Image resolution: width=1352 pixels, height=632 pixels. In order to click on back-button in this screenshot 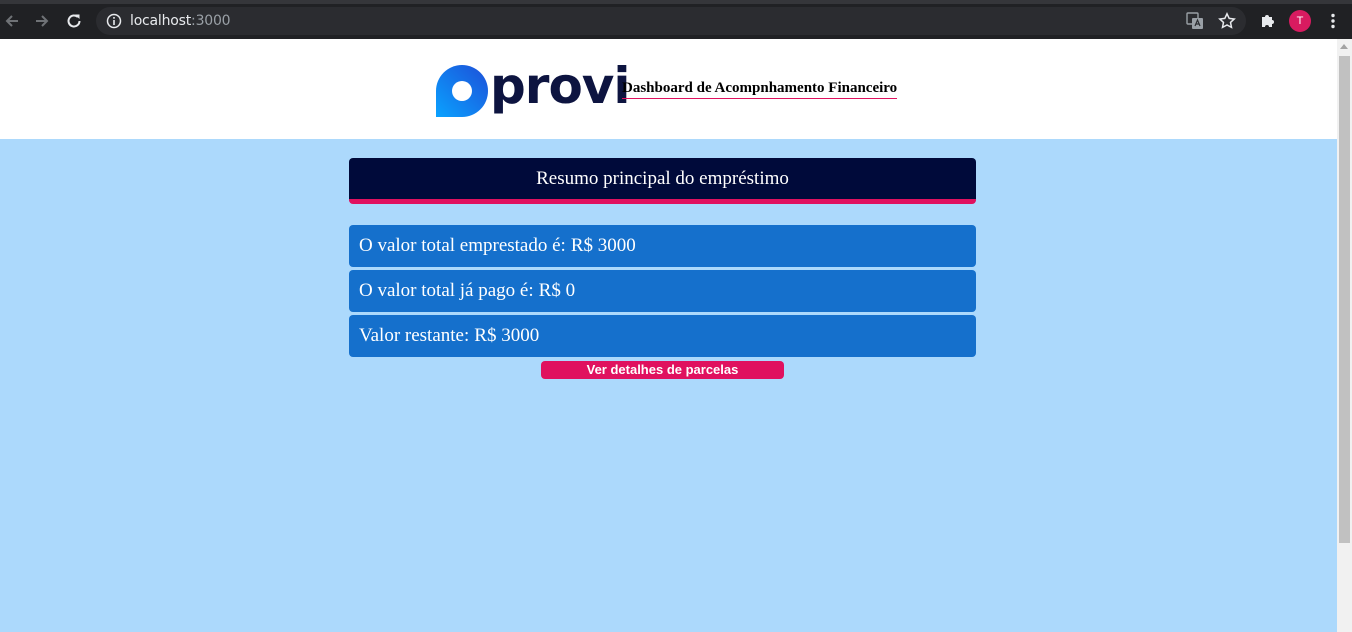, I will do `click(12, 21)`.